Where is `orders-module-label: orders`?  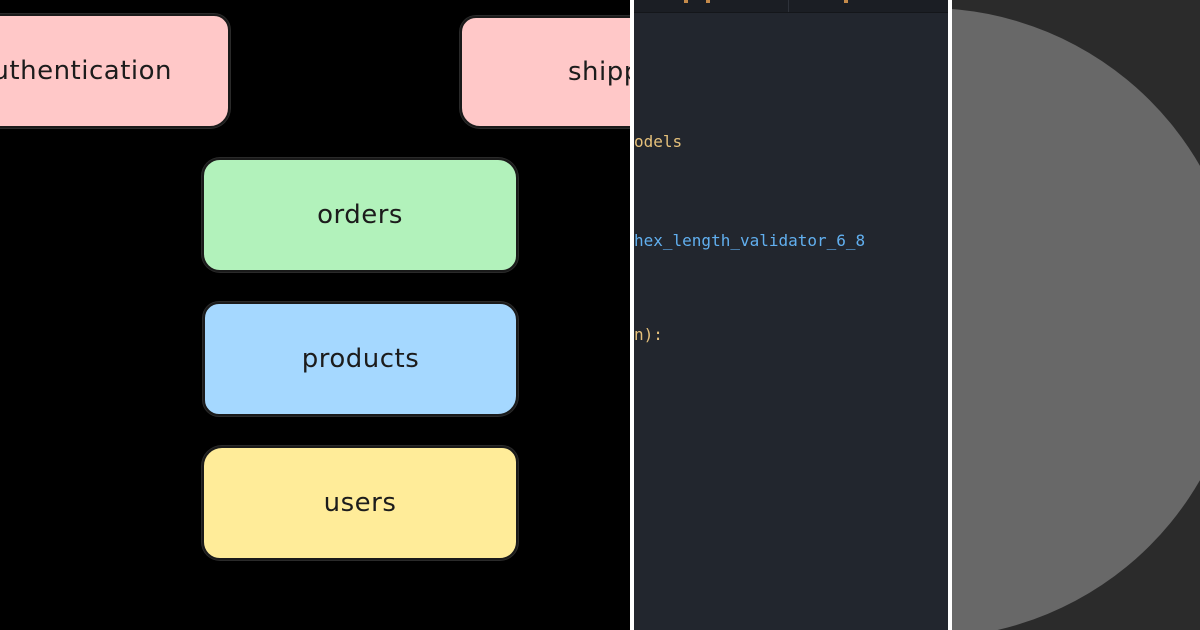
orders-module-label: orders is located at coordinates (360, 215).